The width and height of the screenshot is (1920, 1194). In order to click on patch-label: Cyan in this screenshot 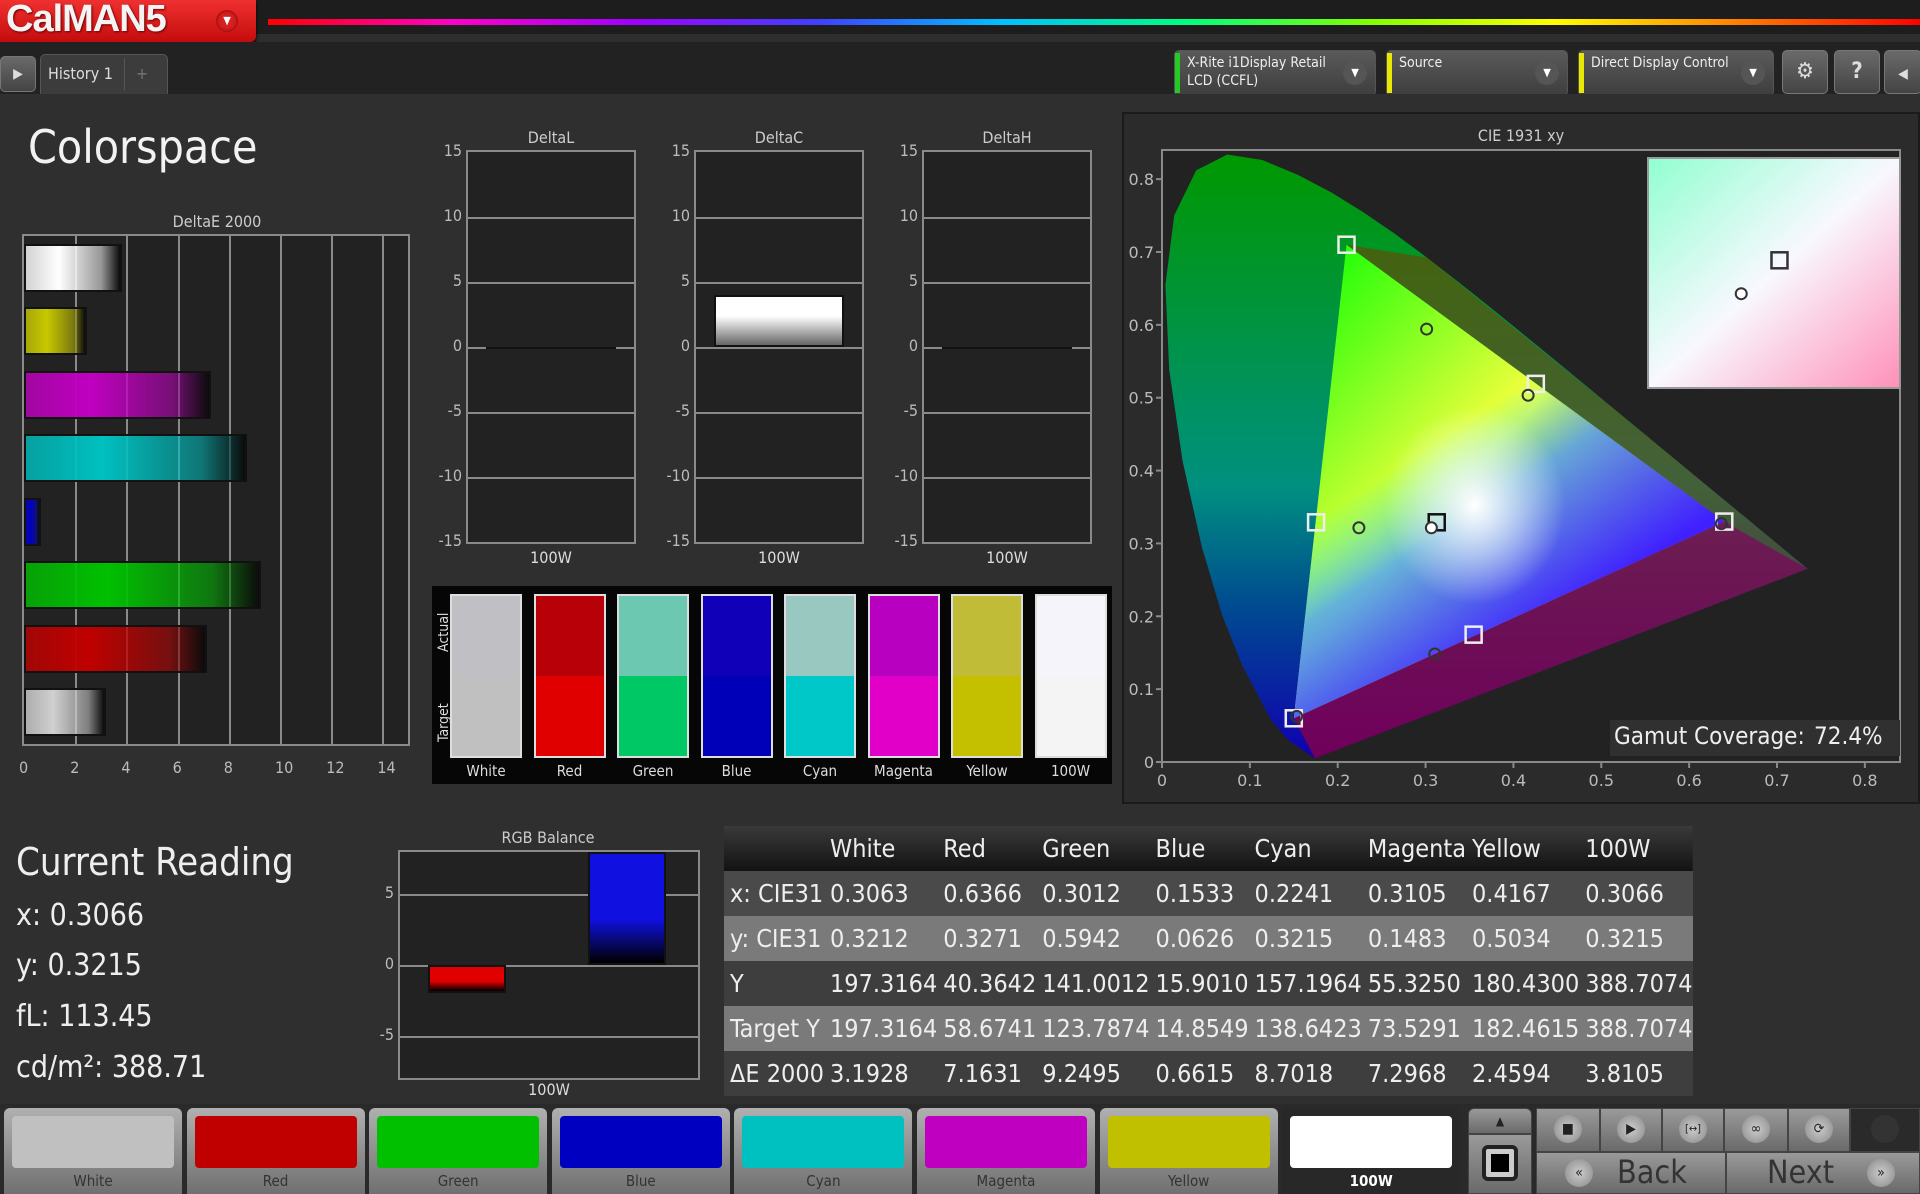, I will do `click(823, 1181)`.